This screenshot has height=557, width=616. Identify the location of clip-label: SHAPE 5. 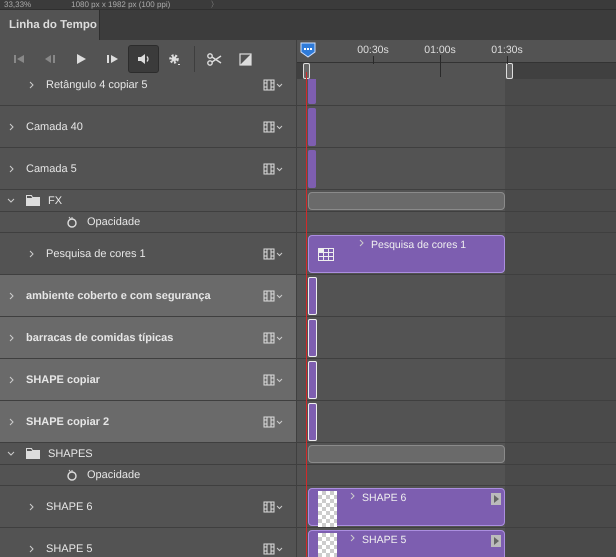
(384, 541).